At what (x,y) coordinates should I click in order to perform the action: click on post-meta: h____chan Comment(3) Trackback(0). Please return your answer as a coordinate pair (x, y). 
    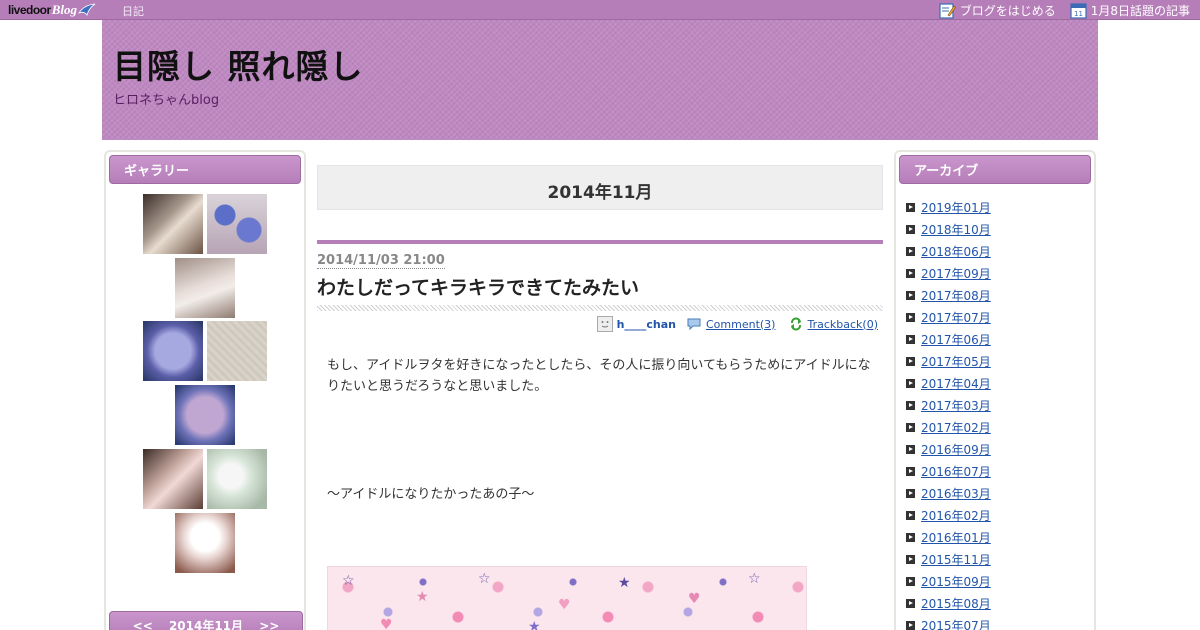
    Looking at the image, I should click on (737, 324).